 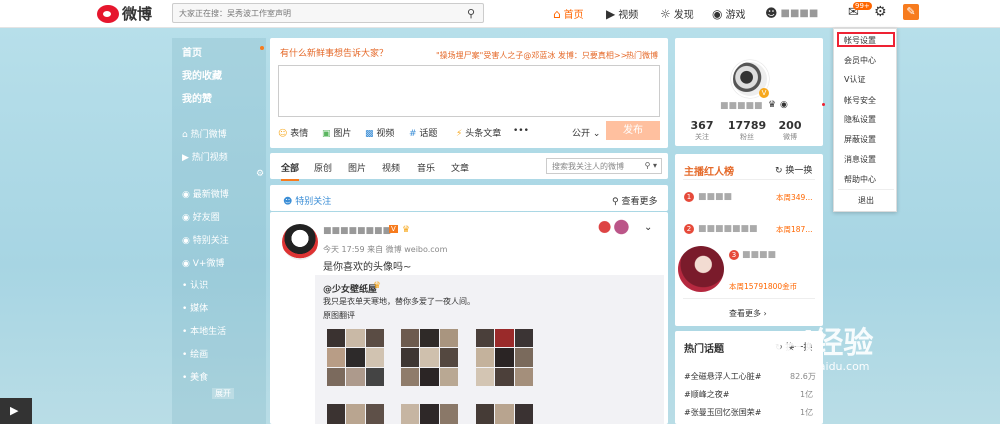 I want to click on search-input: 大家正在搜：吴秀波工作室声明 ⚲, so click(x=328, y=13).